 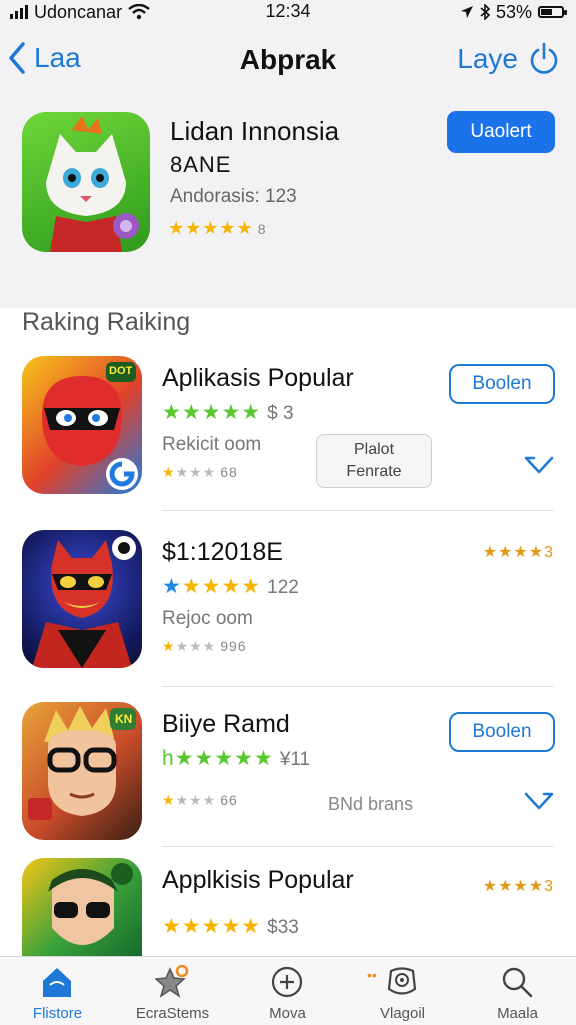 What do you see at coordinates (466, 12) in the screenshot?
I see `location-icon` at bounding box center [466, 12].